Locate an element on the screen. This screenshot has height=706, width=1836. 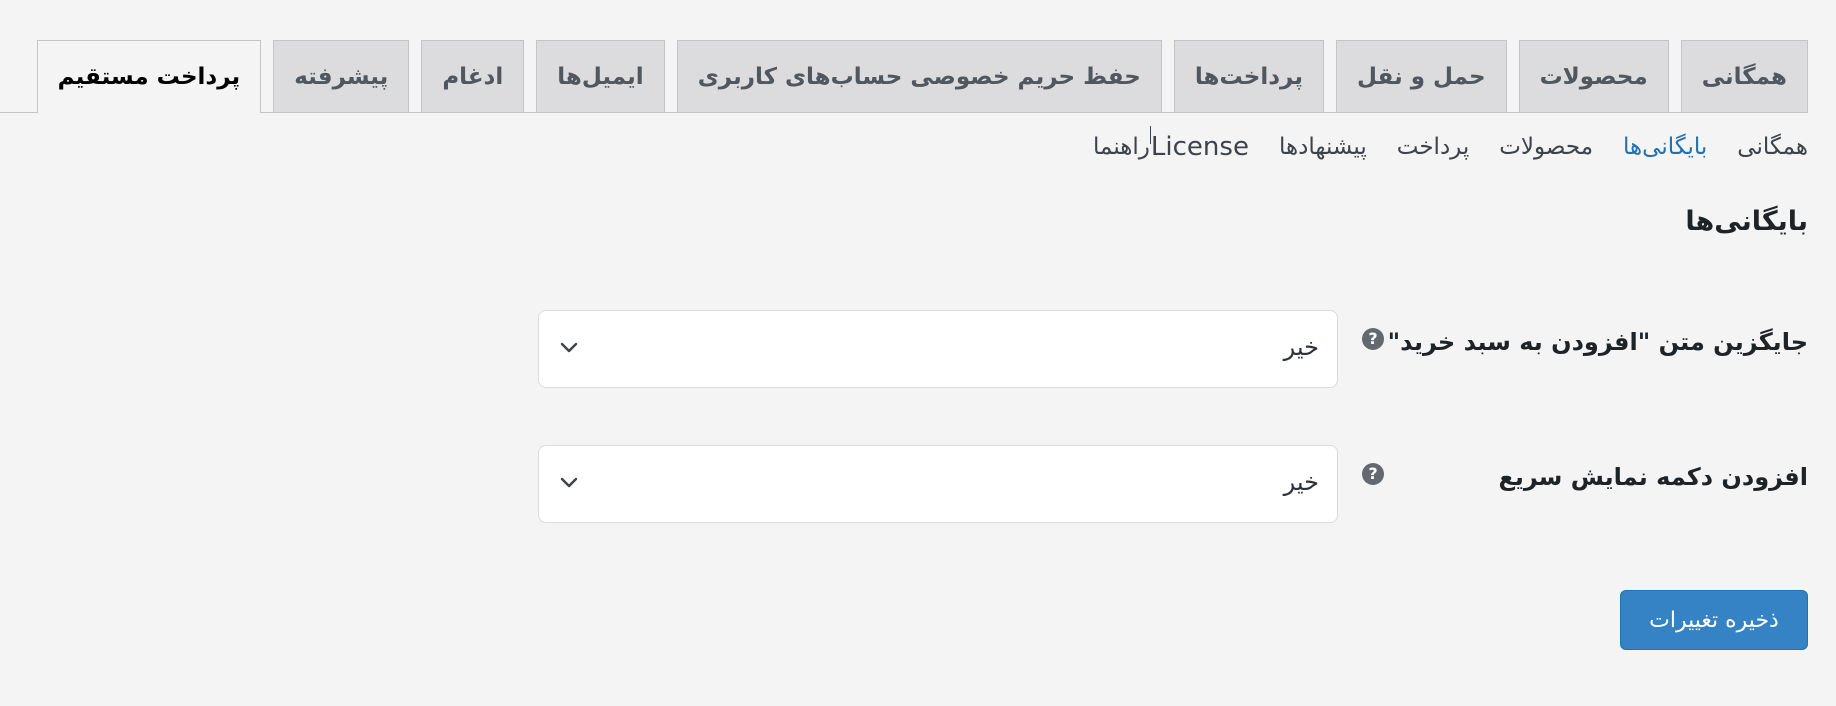
setting-row-replace-add-to-cart: جایگزین متن "افزودن به سبد خرید" ? خیر is located at coordinates (1173, 349).